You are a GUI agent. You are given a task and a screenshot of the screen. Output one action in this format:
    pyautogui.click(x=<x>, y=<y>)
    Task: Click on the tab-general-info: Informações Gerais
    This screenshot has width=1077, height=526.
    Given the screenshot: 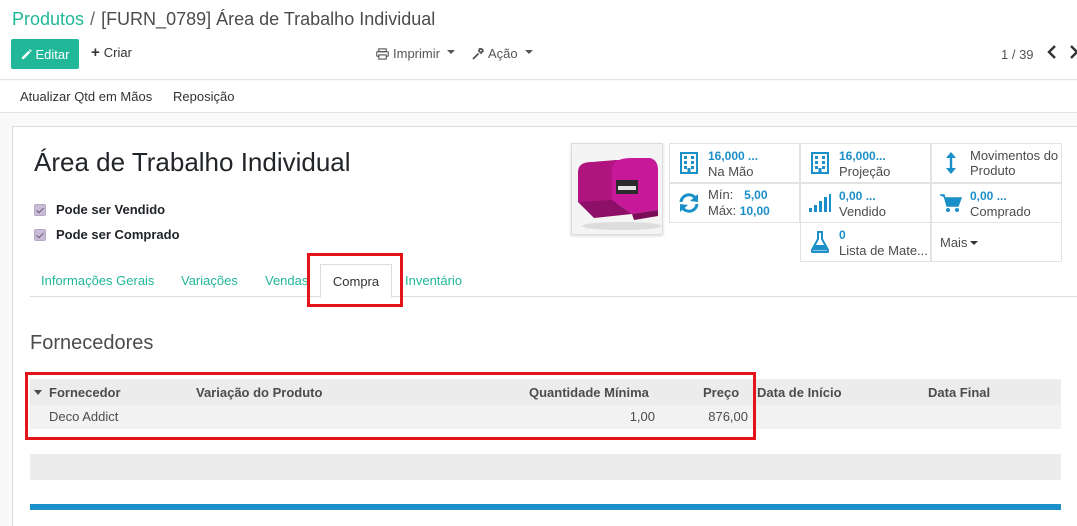 What is the action you would take?
    pyautogui.click(x=97, y=280)
    